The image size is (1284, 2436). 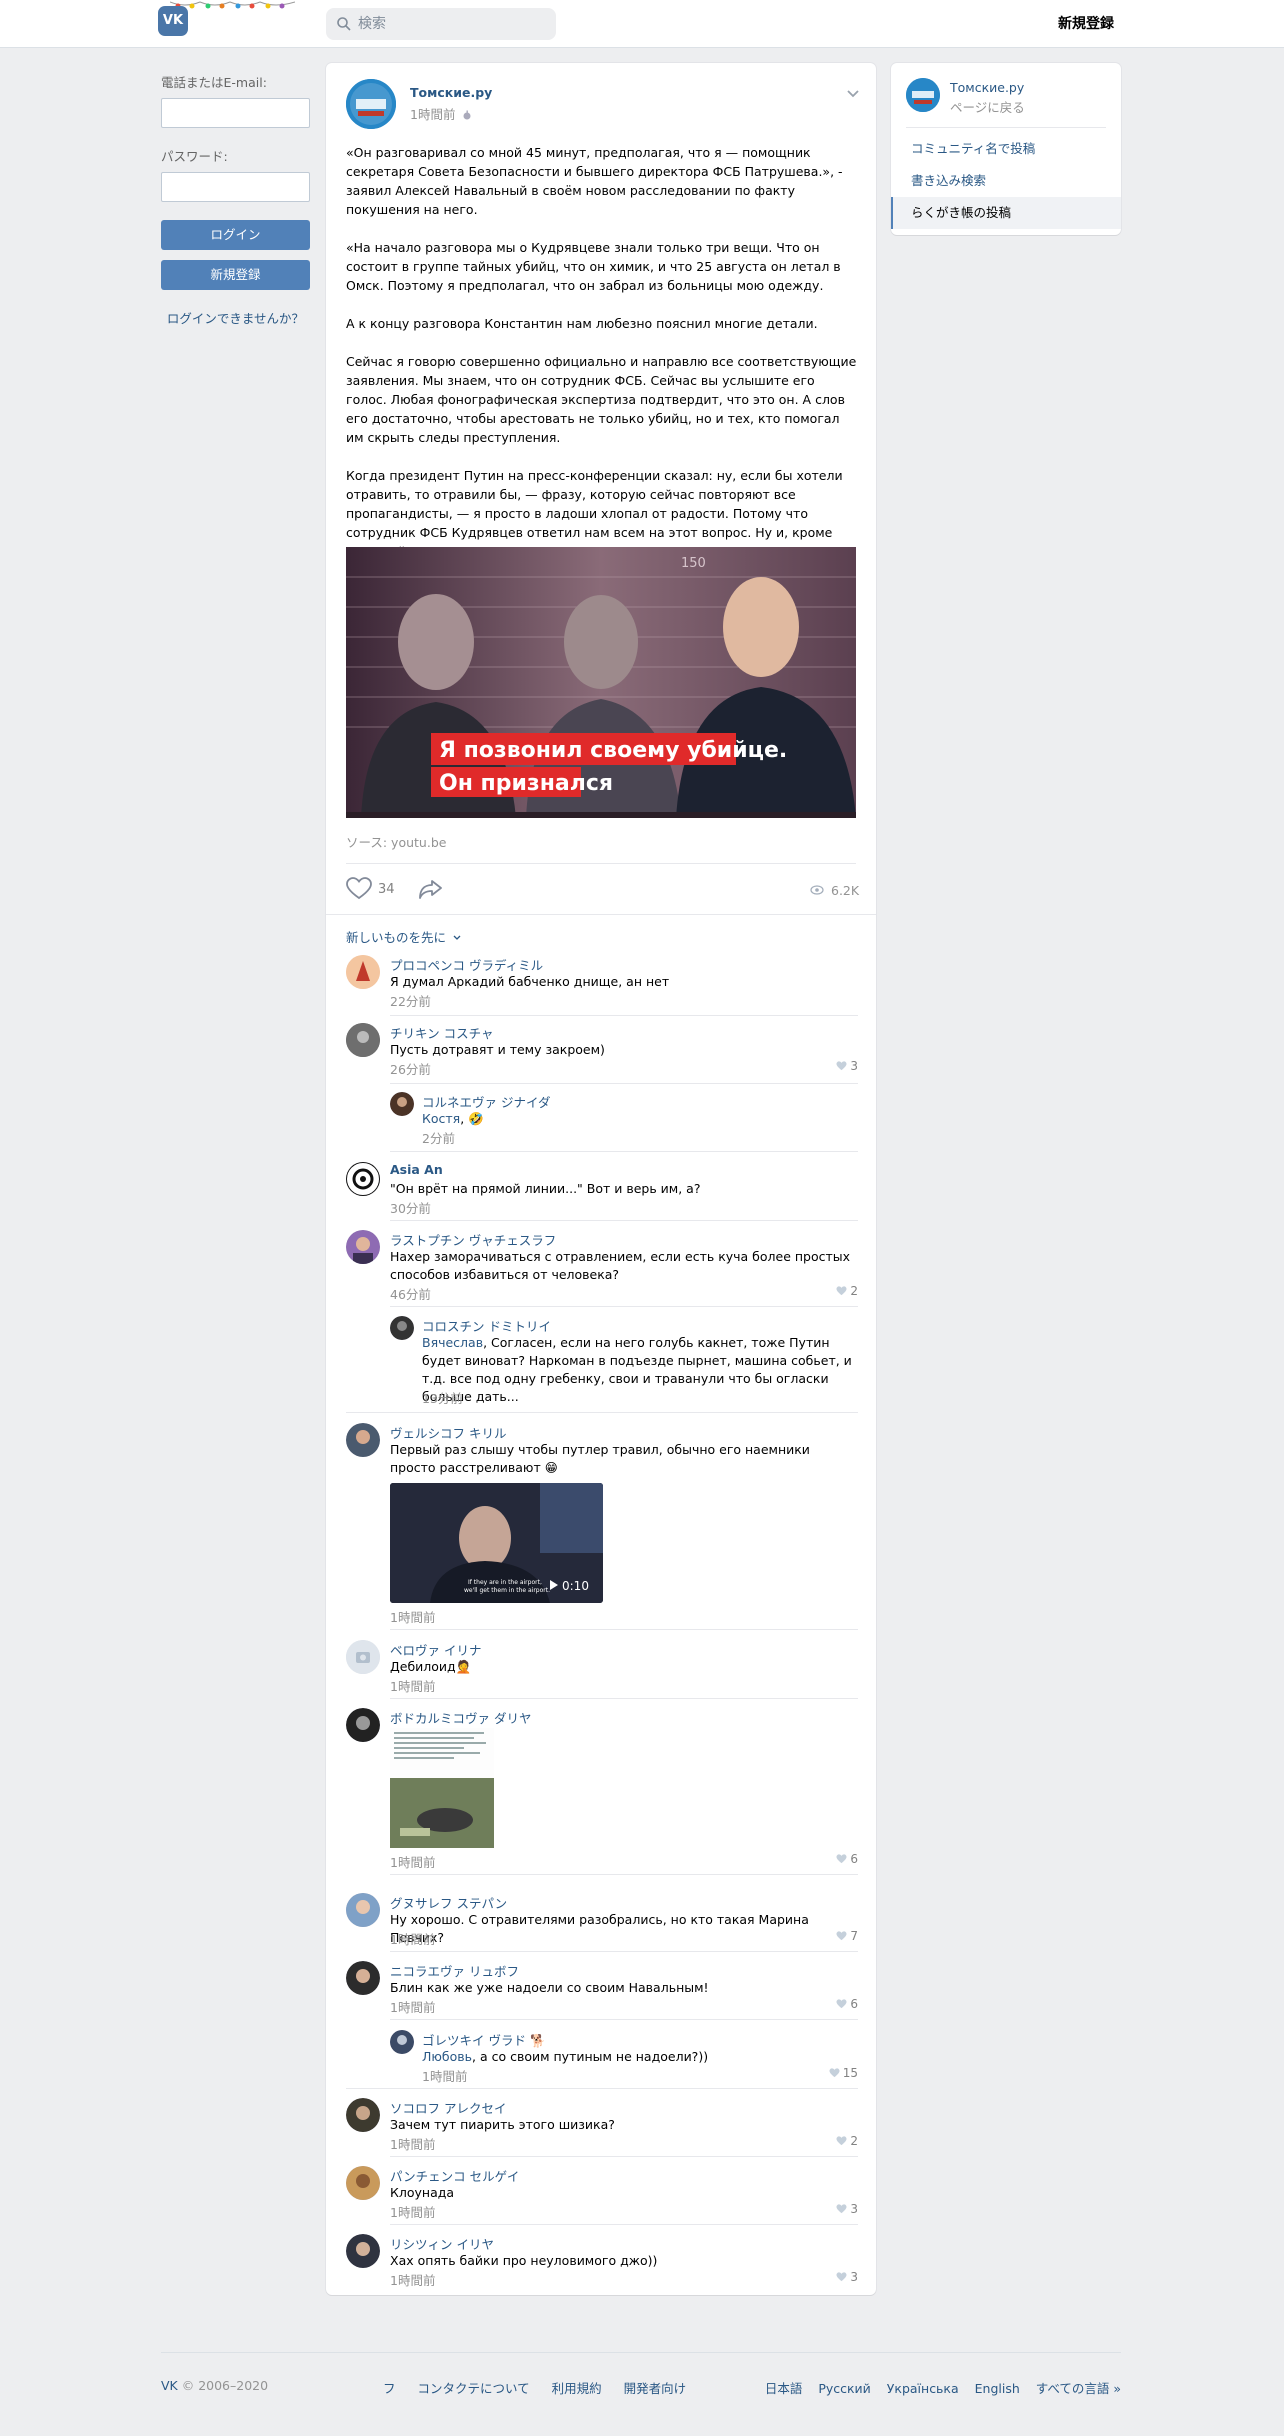 What do you see at coordinates (173, 21) in the screenshot?
I see `vk-logo: VK` at bounding box center [173, 21].